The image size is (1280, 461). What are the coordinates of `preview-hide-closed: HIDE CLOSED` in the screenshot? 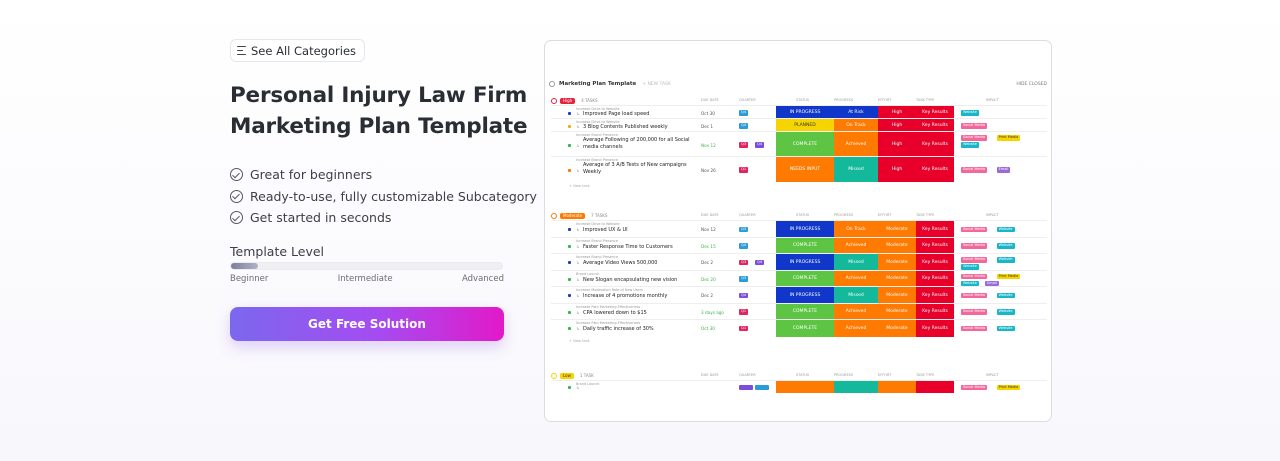 It's located at (1031, 84).